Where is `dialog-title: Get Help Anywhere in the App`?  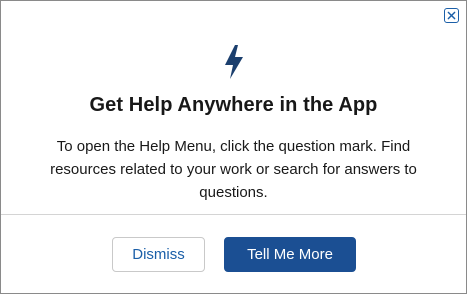 dialog-title: Get Help Anywhere in the App is located at coordinates (233, 105).